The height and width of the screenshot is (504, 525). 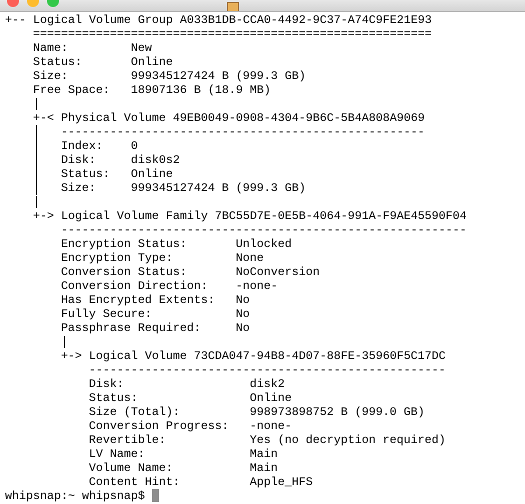 What do you see at coordinates (155, 160) in the screenshot?
I see `field-value: disk0s2` at bounding box center [155, 160].